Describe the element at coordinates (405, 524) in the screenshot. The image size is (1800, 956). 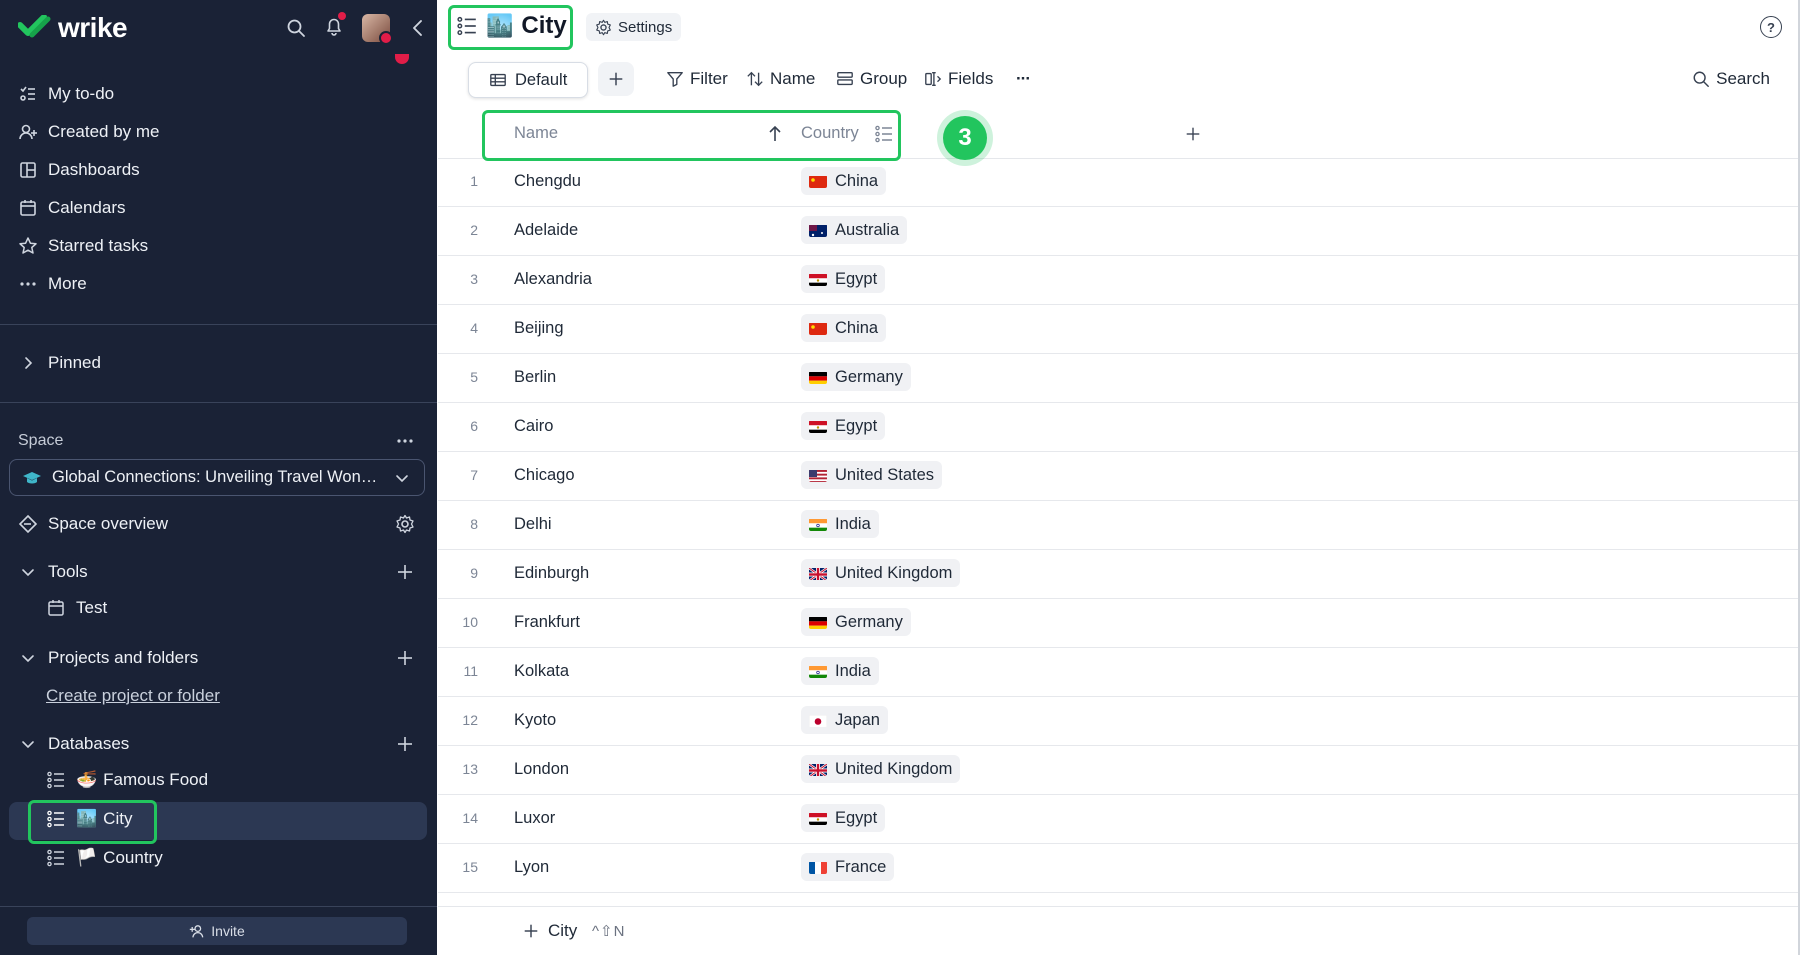
I see `gear-icon` at that location.